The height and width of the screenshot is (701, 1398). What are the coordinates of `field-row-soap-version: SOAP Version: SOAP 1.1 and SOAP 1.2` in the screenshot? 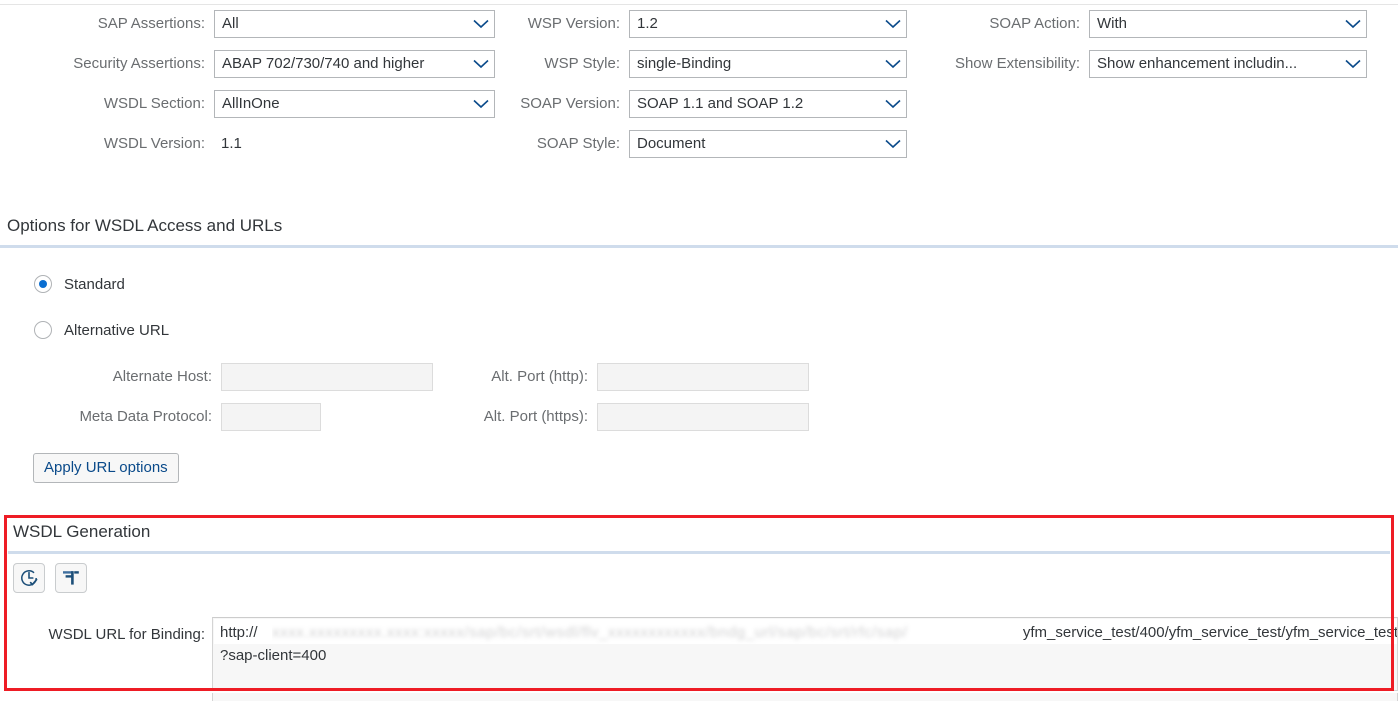 It's located at (683, 104).